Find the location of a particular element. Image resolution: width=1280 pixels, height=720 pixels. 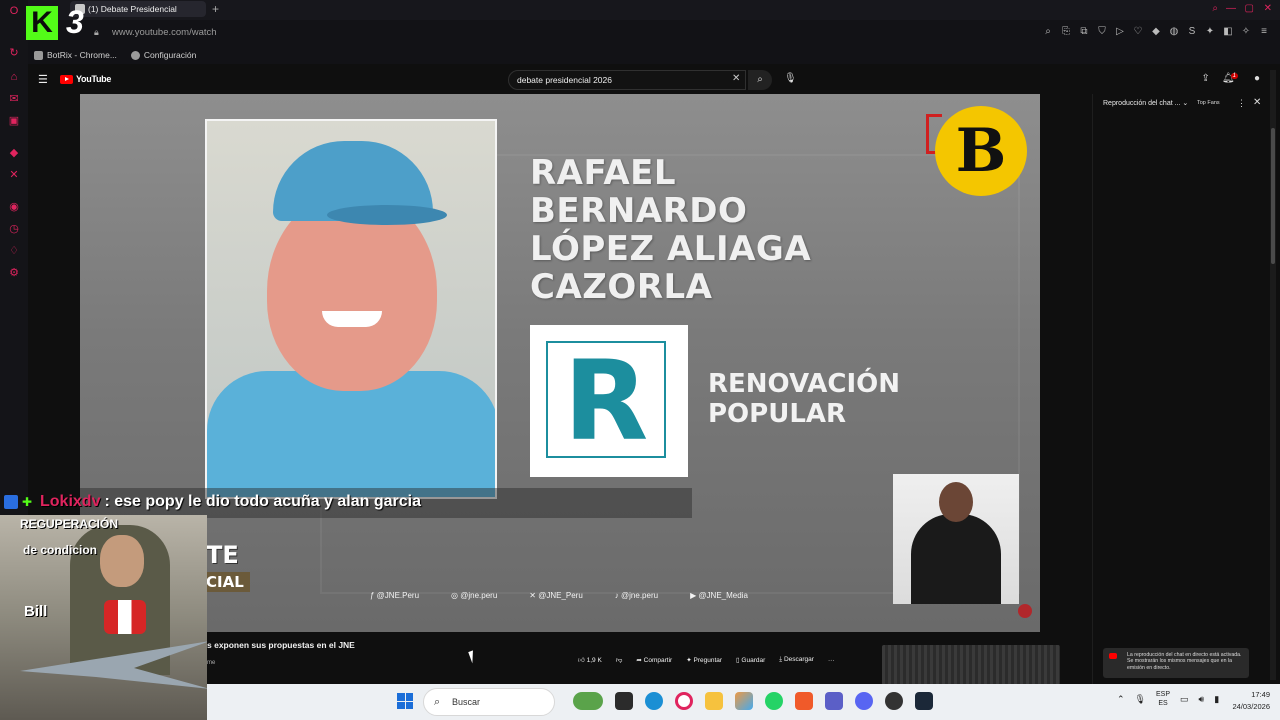

battery-icon: ▮ is located at coordinates (1216, 699).